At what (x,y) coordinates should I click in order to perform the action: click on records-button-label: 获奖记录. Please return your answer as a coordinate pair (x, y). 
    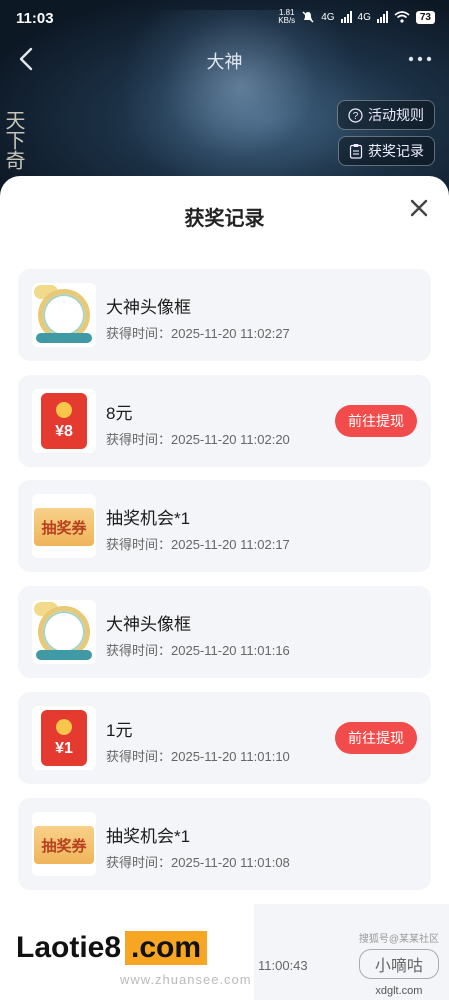
    Looking at the image, I should click on (396, 151).